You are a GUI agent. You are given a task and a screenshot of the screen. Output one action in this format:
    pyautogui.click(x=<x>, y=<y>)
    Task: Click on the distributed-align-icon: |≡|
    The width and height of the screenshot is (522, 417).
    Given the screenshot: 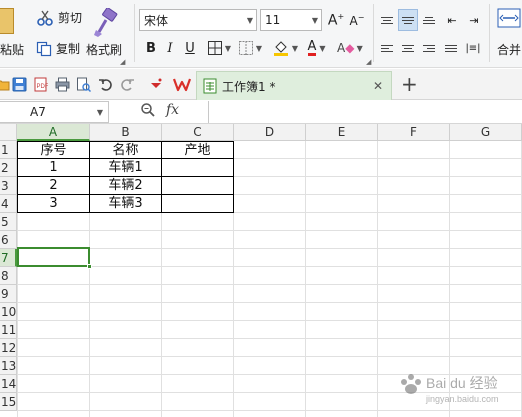 What is the action you would take?
    pyautogui.click(x=473, y=48)
    